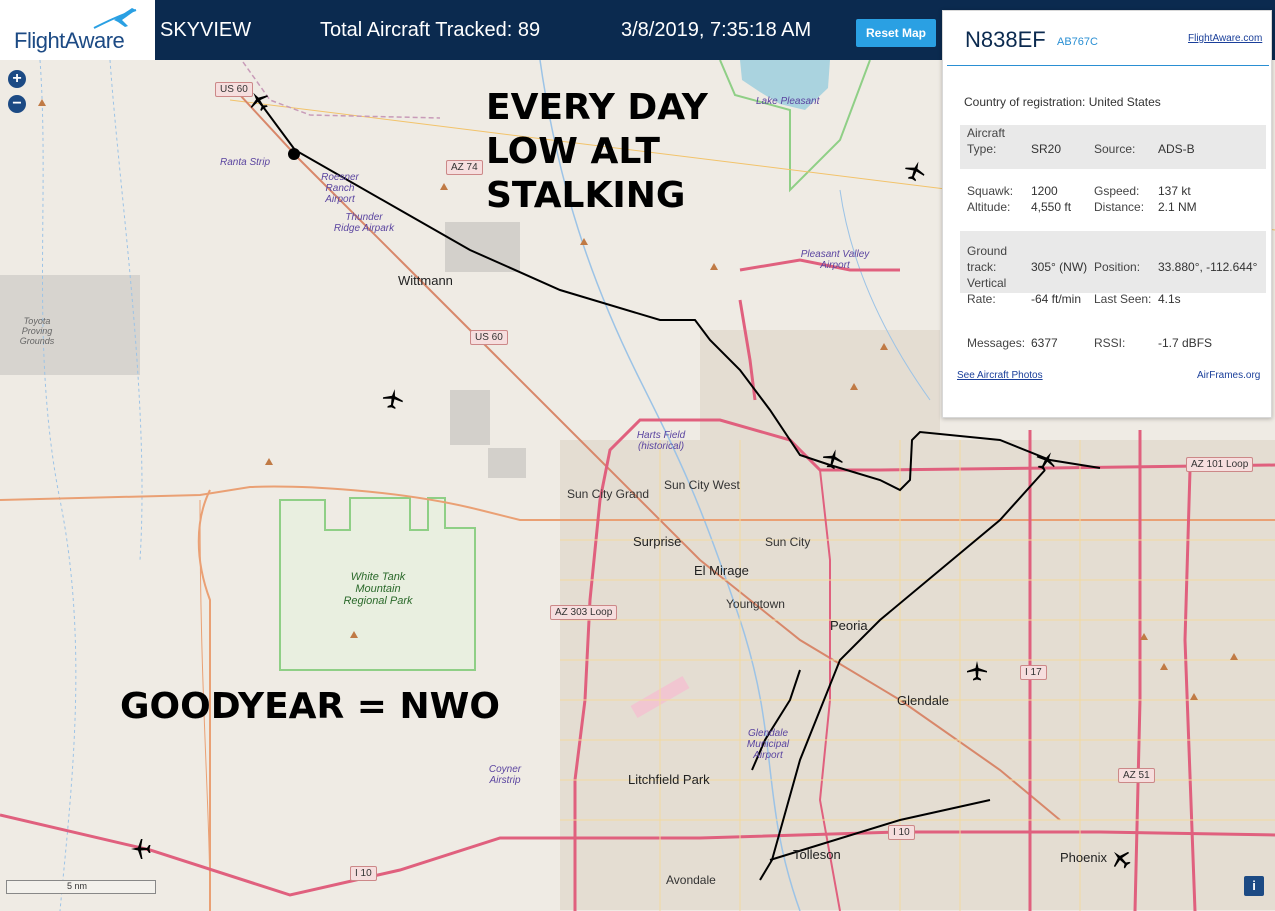 Image resolution: width=1275 pixels, height=911 pixels. I want to click on aircraft-photos-link: See Aircraft Photos, so click(1000, 375).